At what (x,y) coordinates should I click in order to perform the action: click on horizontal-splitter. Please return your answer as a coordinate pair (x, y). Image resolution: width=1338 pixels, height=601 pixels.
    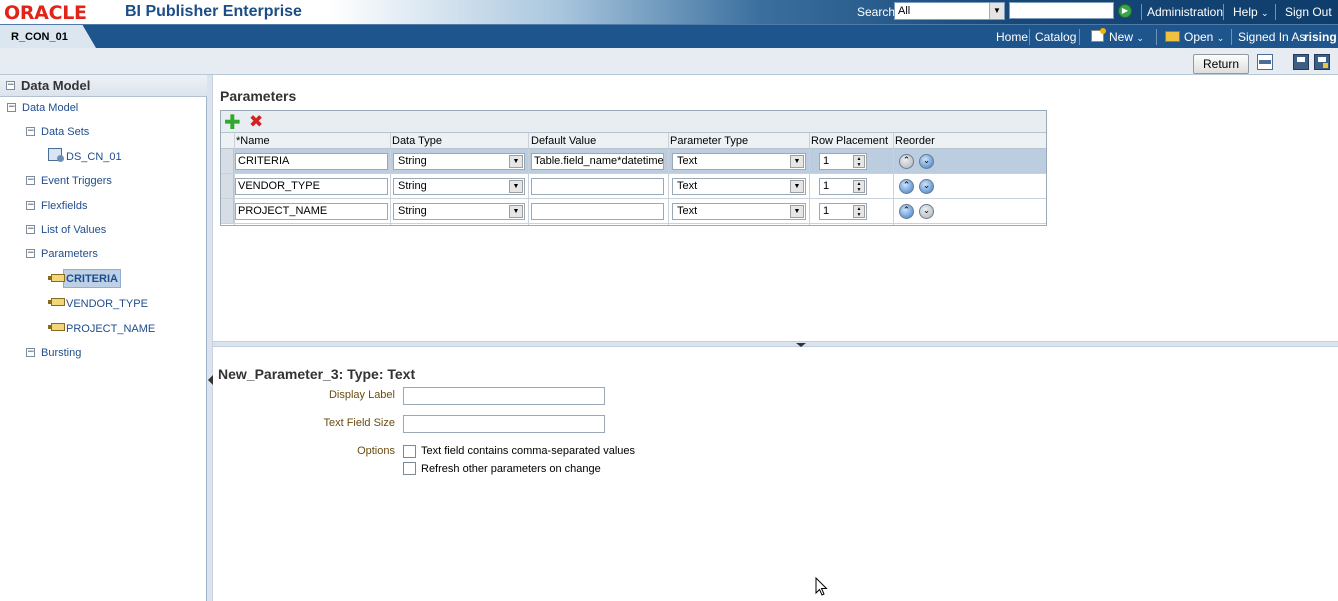
    Looking at the image, I should click on (775, 344).